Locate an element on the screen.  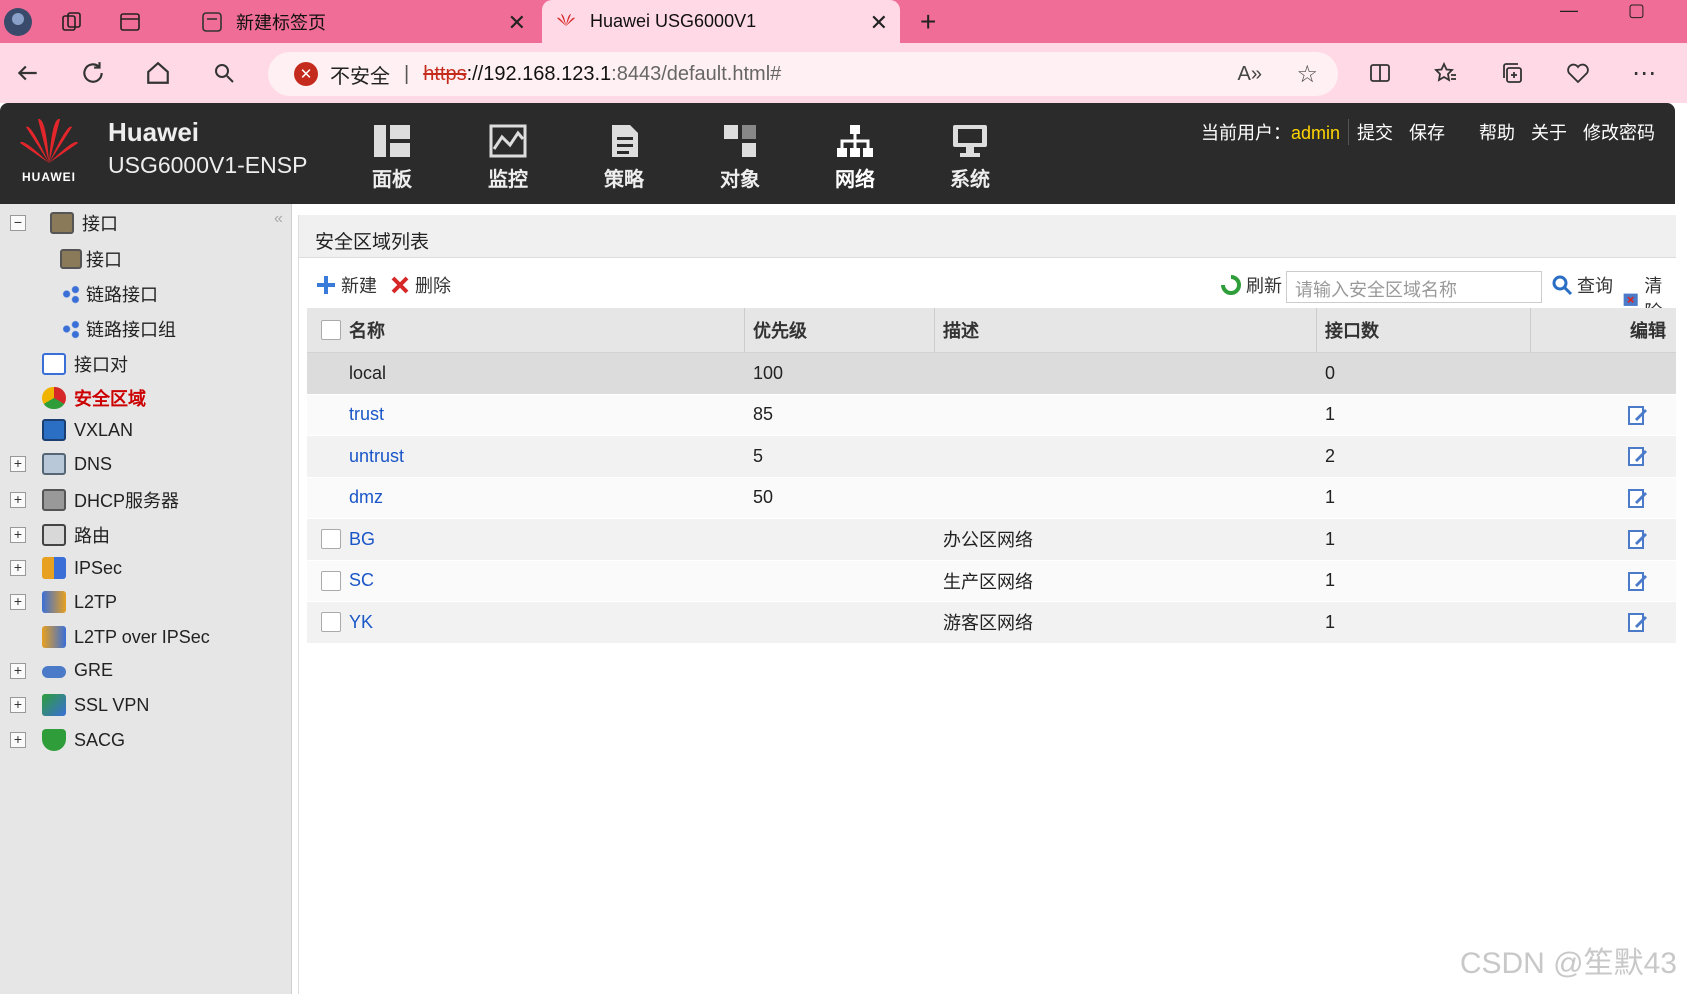
sidebar-item-ssl-vpn: + SSL VPN is located at coordinates (79, 705).